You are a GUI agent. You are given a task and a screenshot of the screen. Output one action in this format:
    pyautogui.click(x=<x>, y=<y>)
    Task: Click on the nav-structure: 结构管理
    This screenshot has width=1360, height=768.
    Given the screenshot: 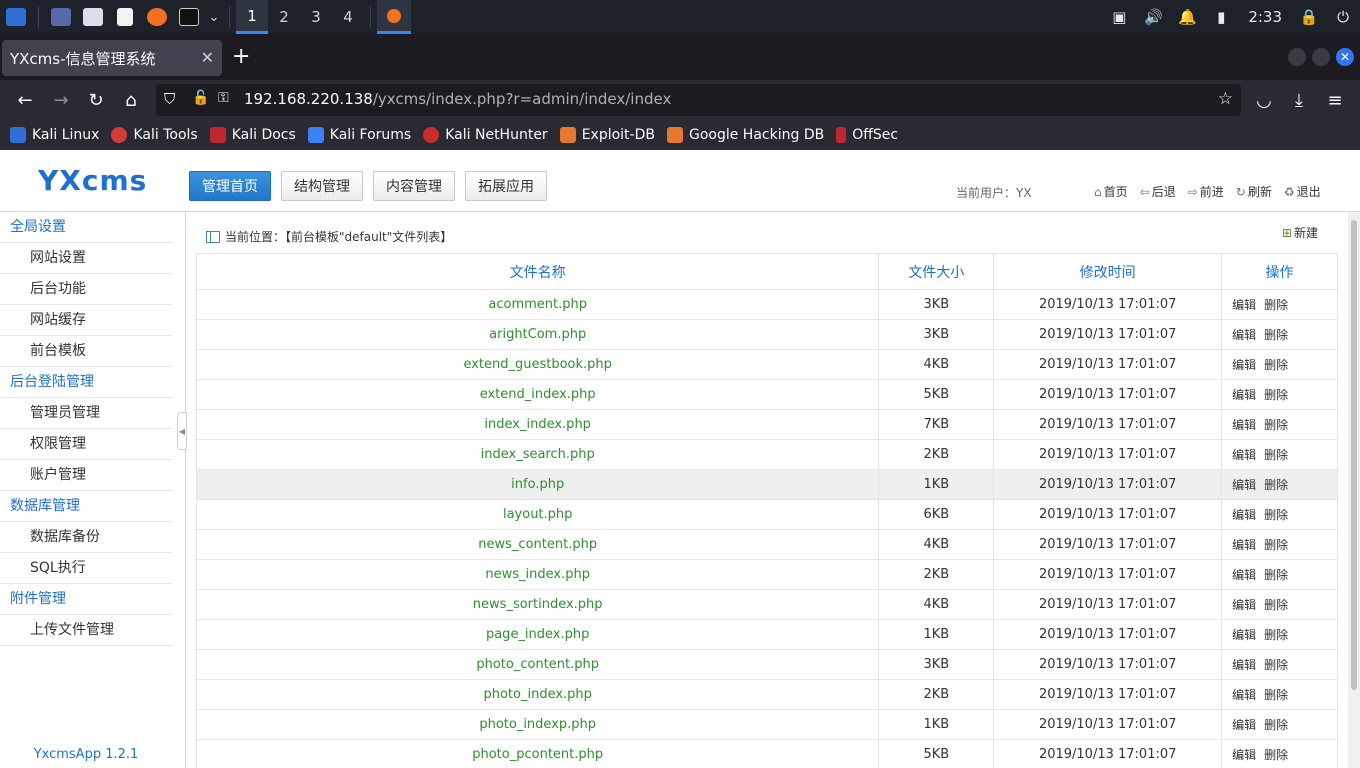 What is the action you would take?
    pyautogui.click(x=322, y=186)
    